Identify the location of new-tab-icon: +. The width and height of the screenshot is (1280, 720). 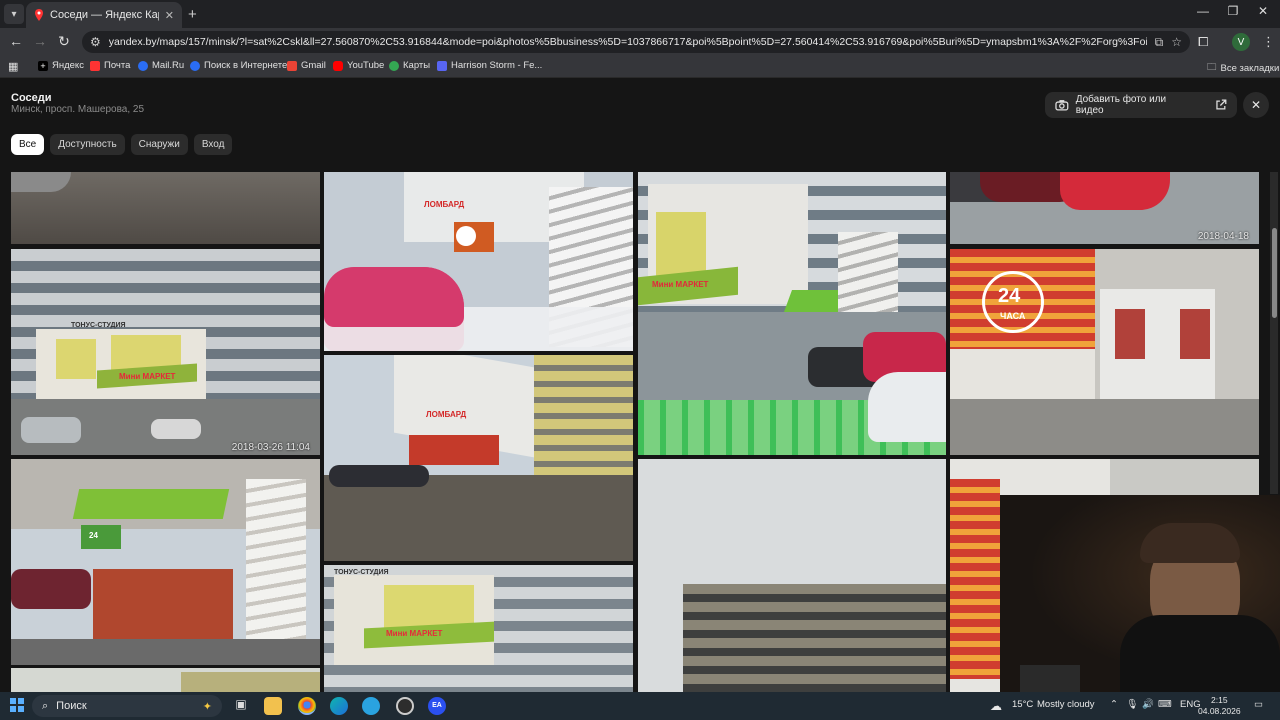
(192, 14).